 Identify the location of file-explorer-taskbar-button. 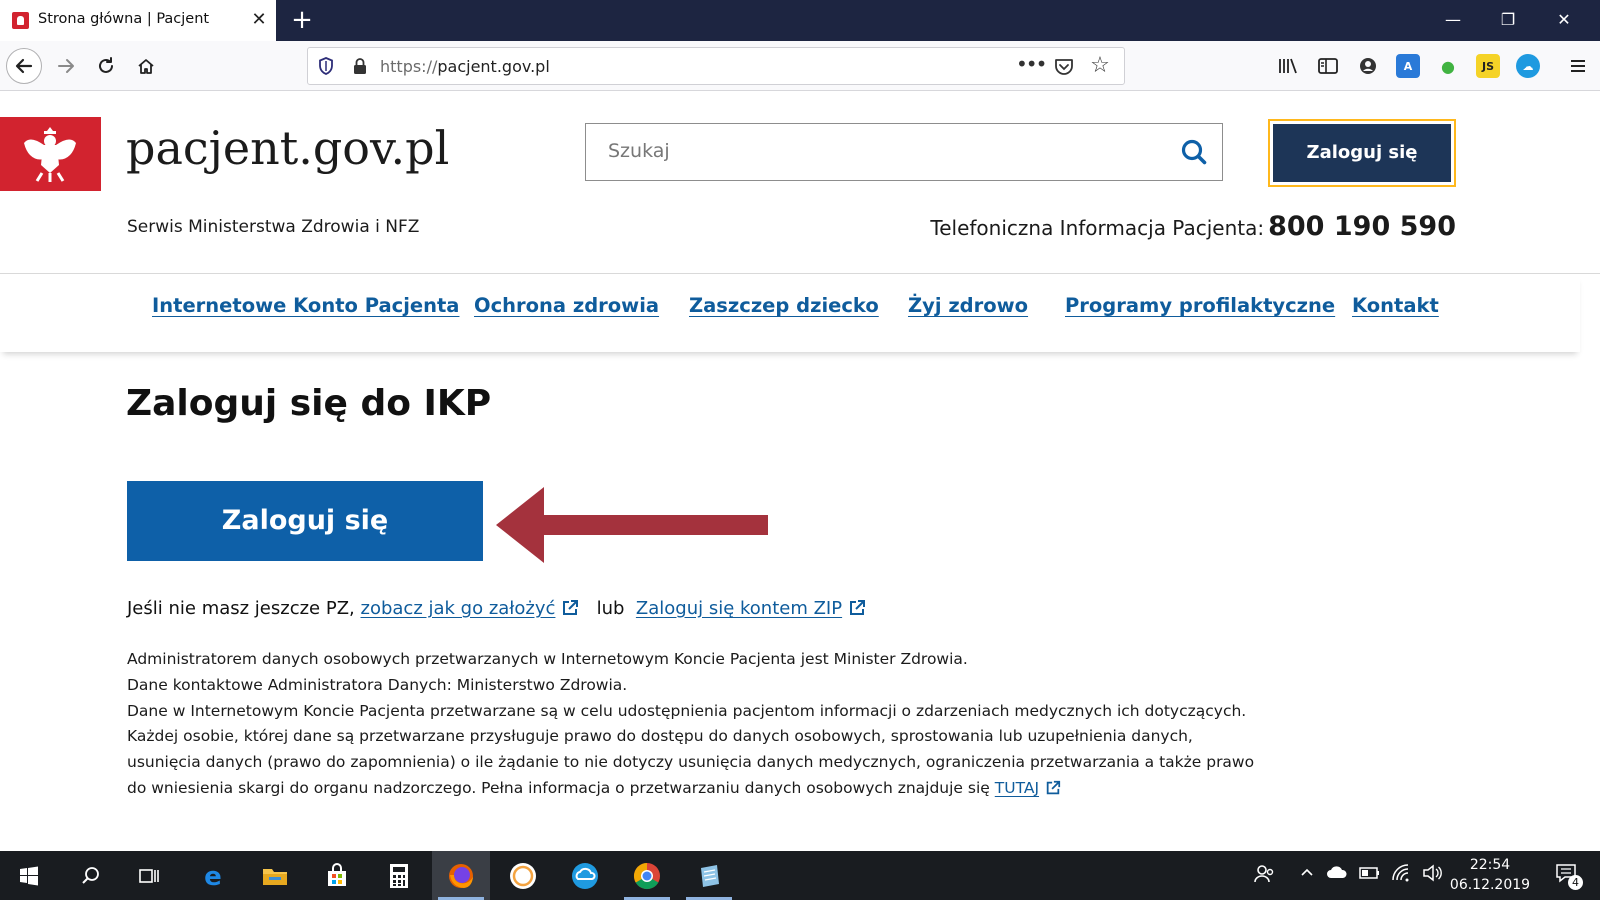
(275, 875).